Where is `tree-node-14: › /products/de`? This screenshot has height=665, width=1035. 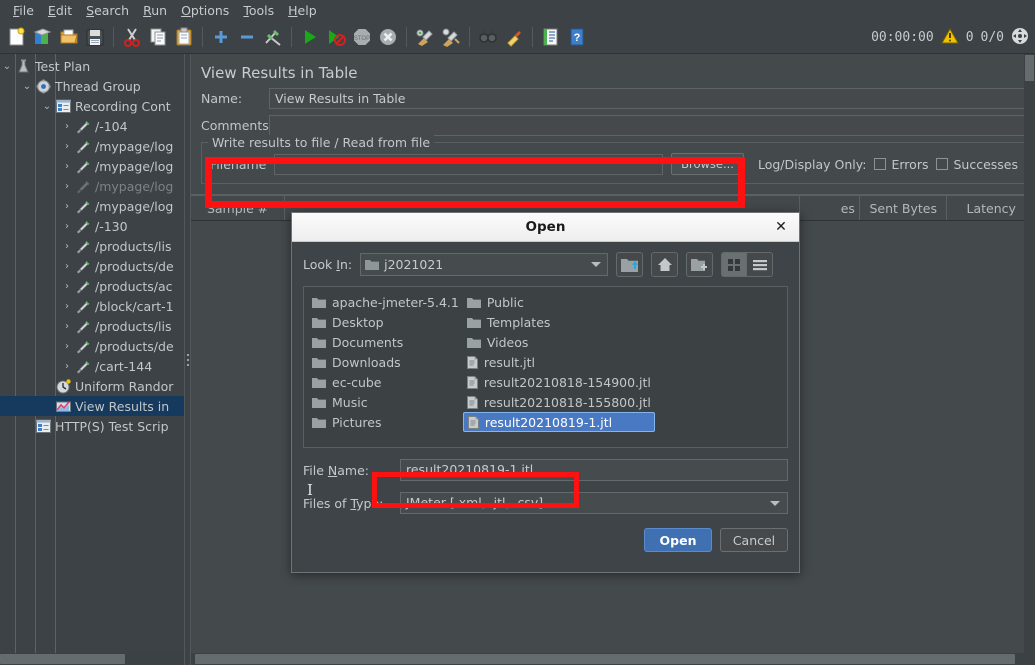
tree-node-14: › /products/de is located at coordinates (92, 346).